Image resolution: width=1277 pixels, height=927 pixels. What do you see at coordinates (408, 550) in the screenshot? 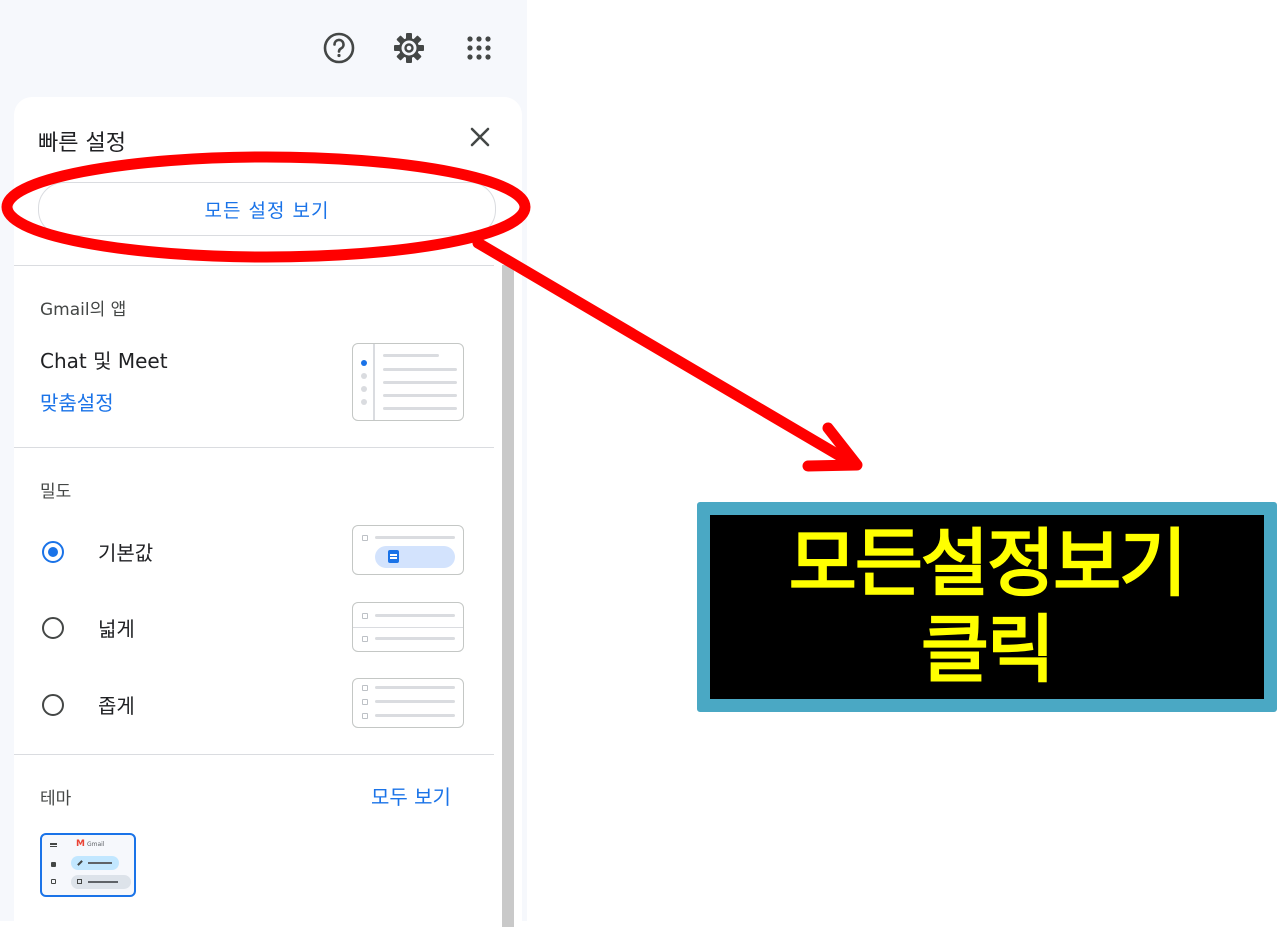
I see `density-default-thumbnail` at bounding box center [408, 550].